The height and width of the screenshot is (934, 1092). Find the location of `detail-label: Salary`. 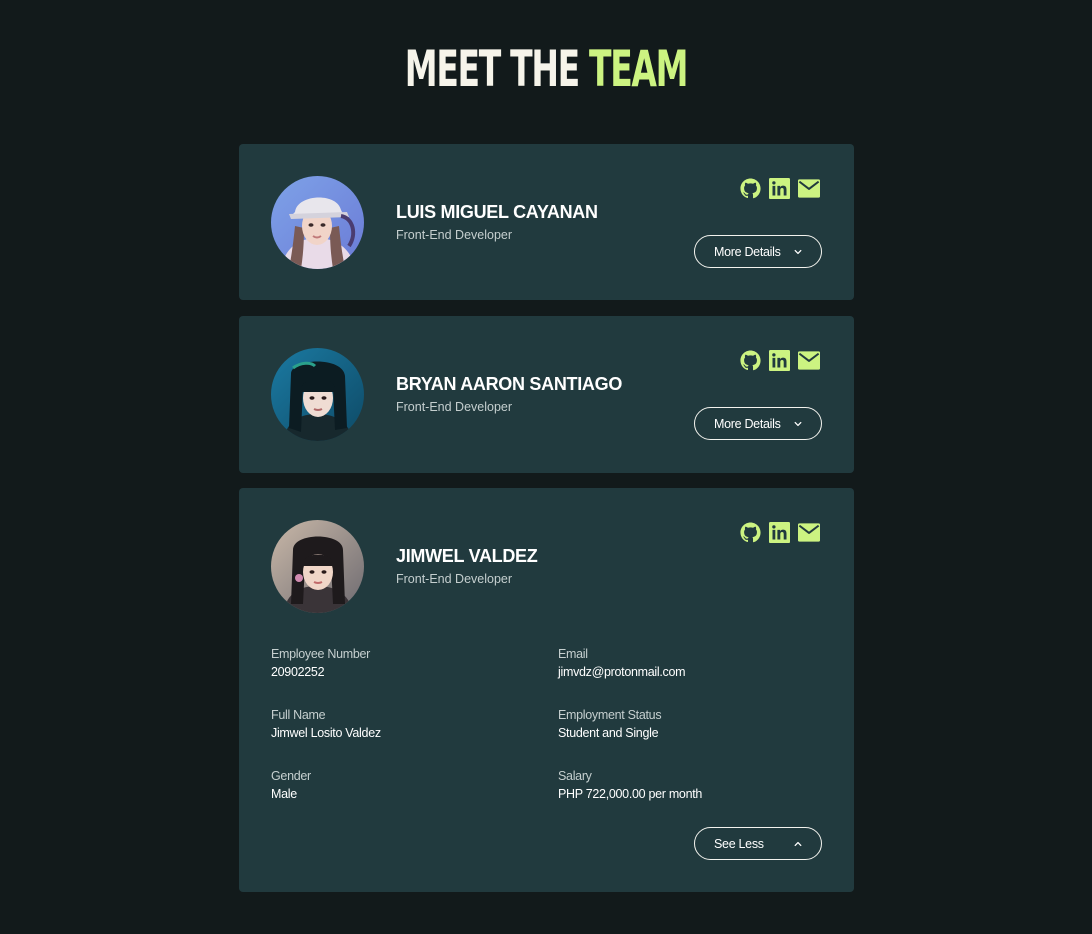

detail-label: Salary is located at coordinates (575, 776).